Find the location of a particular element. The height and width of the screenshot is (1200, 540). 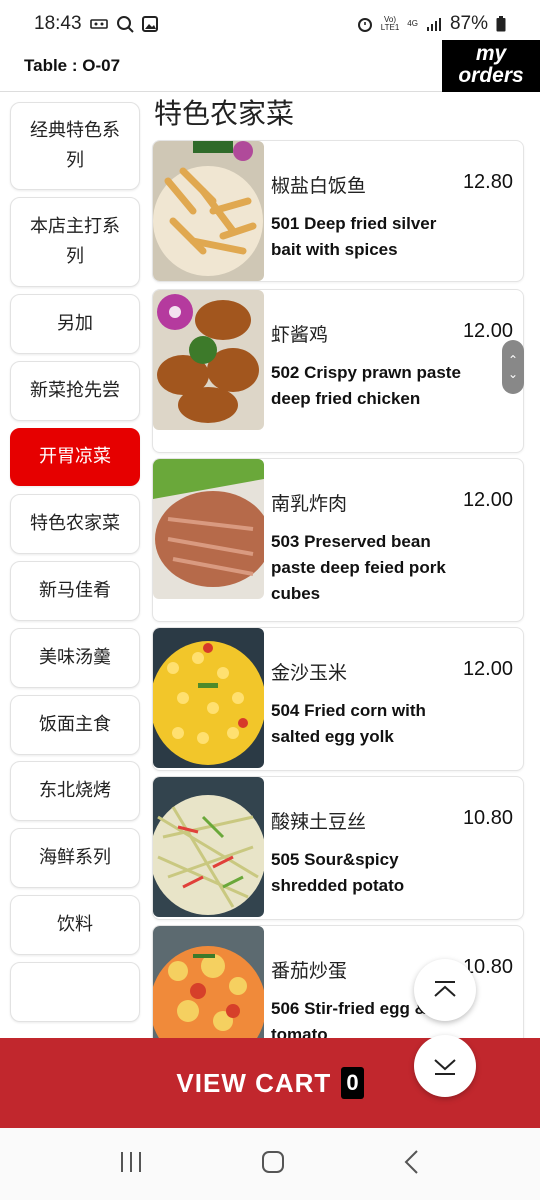

category-label: 另加 is located at coordinates (75, 323).